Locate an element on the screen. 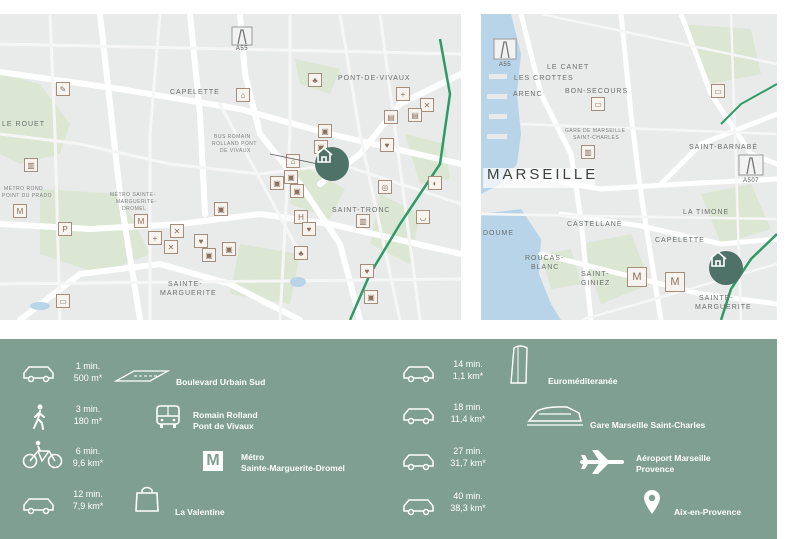 This screenshot has height=539, width=802. poi-parking-icon: ▭ is located at coordinates (63, 301).